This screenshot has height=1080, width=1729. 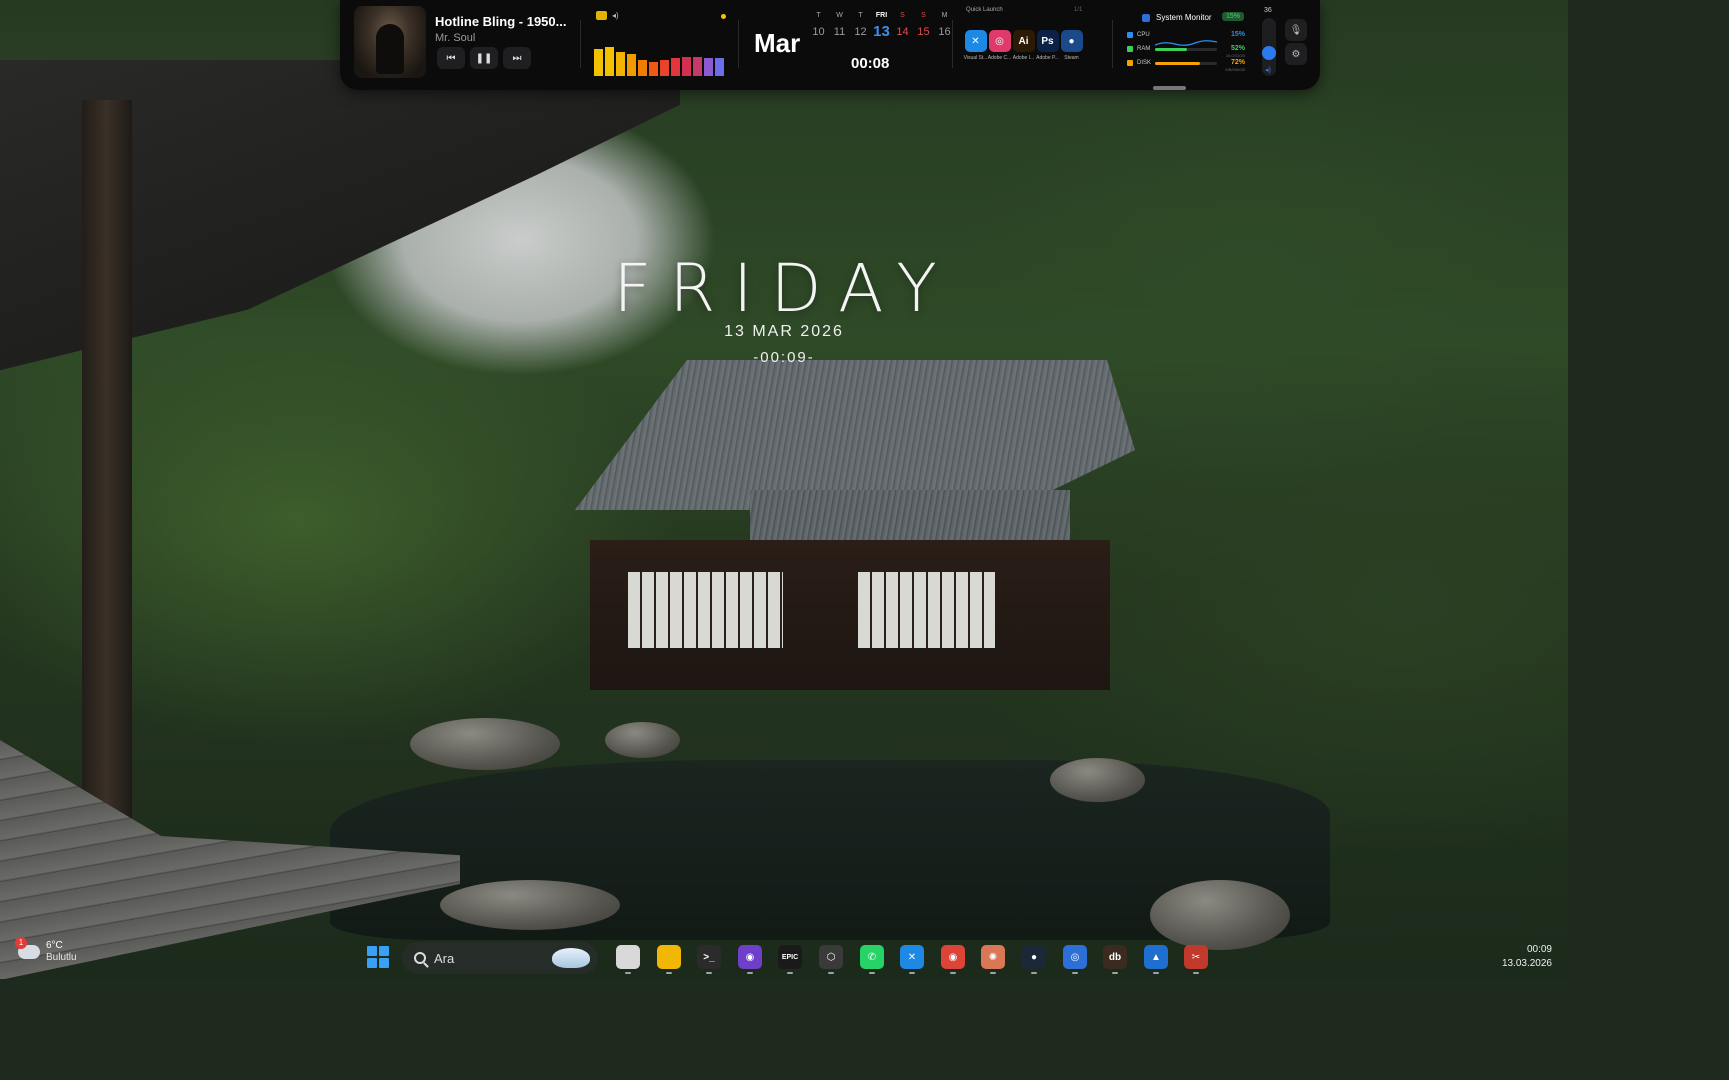 I want to click on search-icon, so click(x=420, y=958).